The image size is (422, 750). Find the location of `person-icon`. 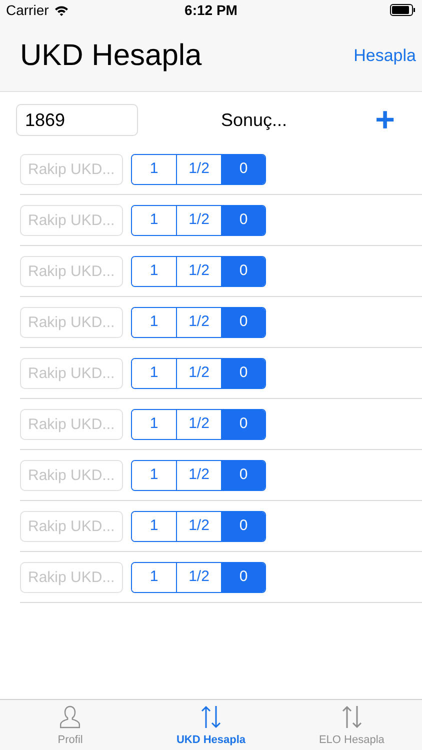

person-icon is located at coordinates (70, 716).